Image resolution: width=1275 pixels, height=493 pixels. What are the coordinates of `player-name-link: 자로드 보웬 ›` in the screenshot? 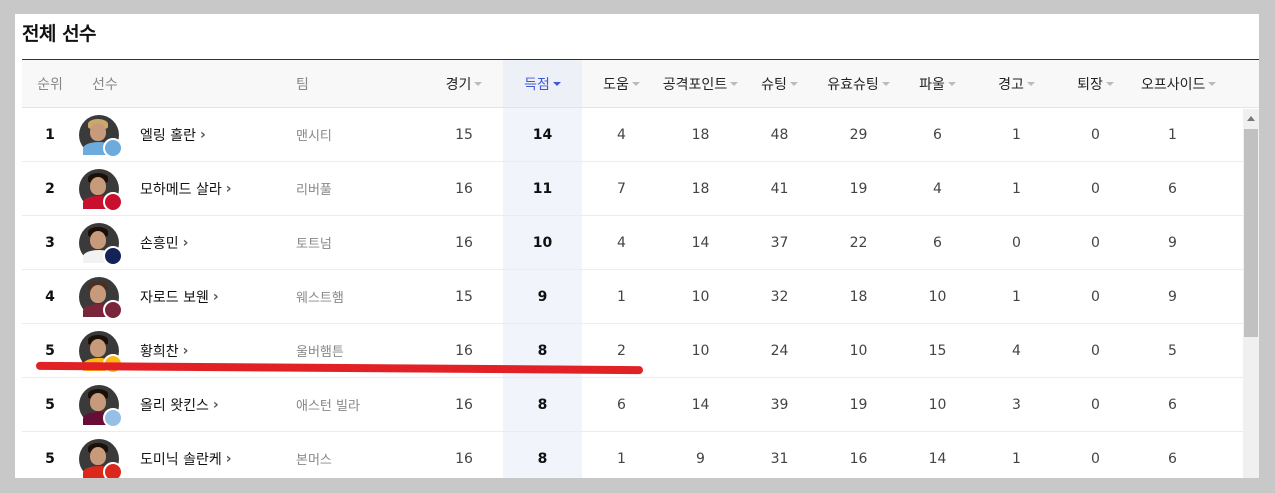 It's located at (216, 296).